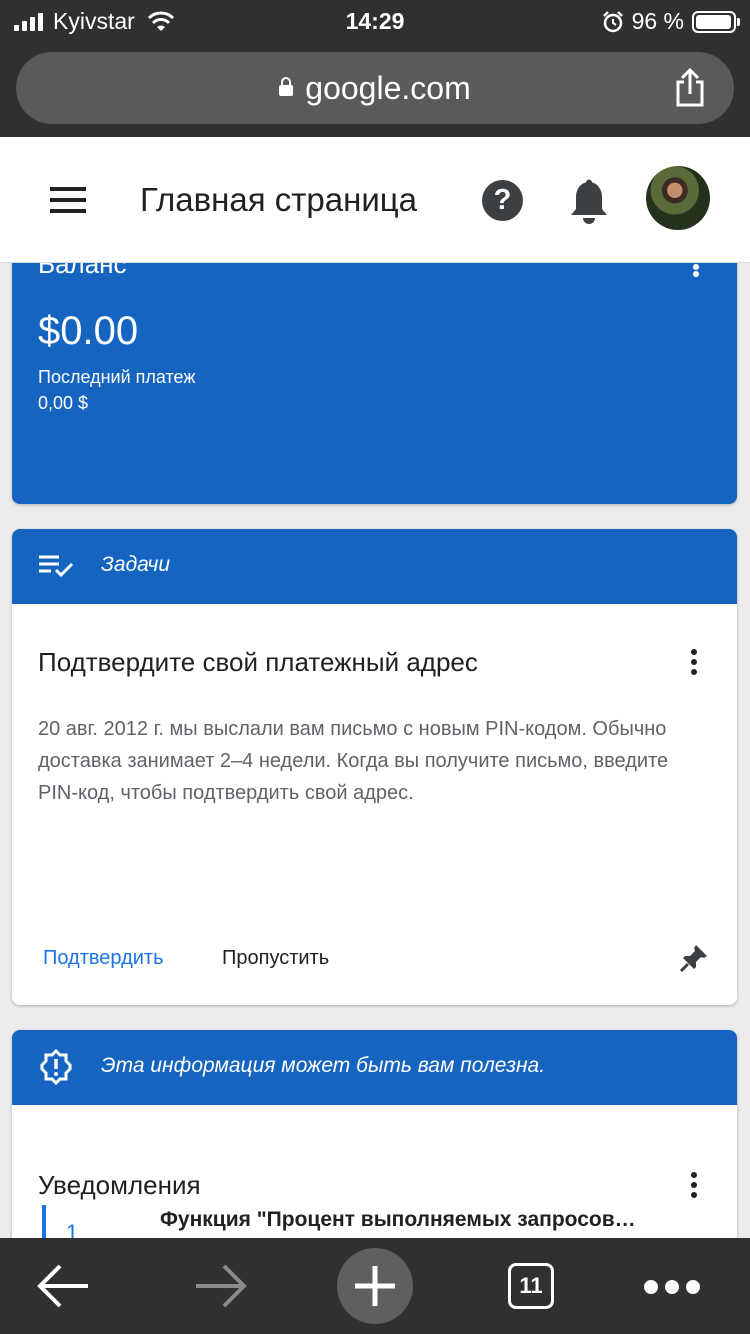  What do you see at coordinates (694, 662) in the screenshot?
I see `task-more-icon` at bounding box center [694, 662].